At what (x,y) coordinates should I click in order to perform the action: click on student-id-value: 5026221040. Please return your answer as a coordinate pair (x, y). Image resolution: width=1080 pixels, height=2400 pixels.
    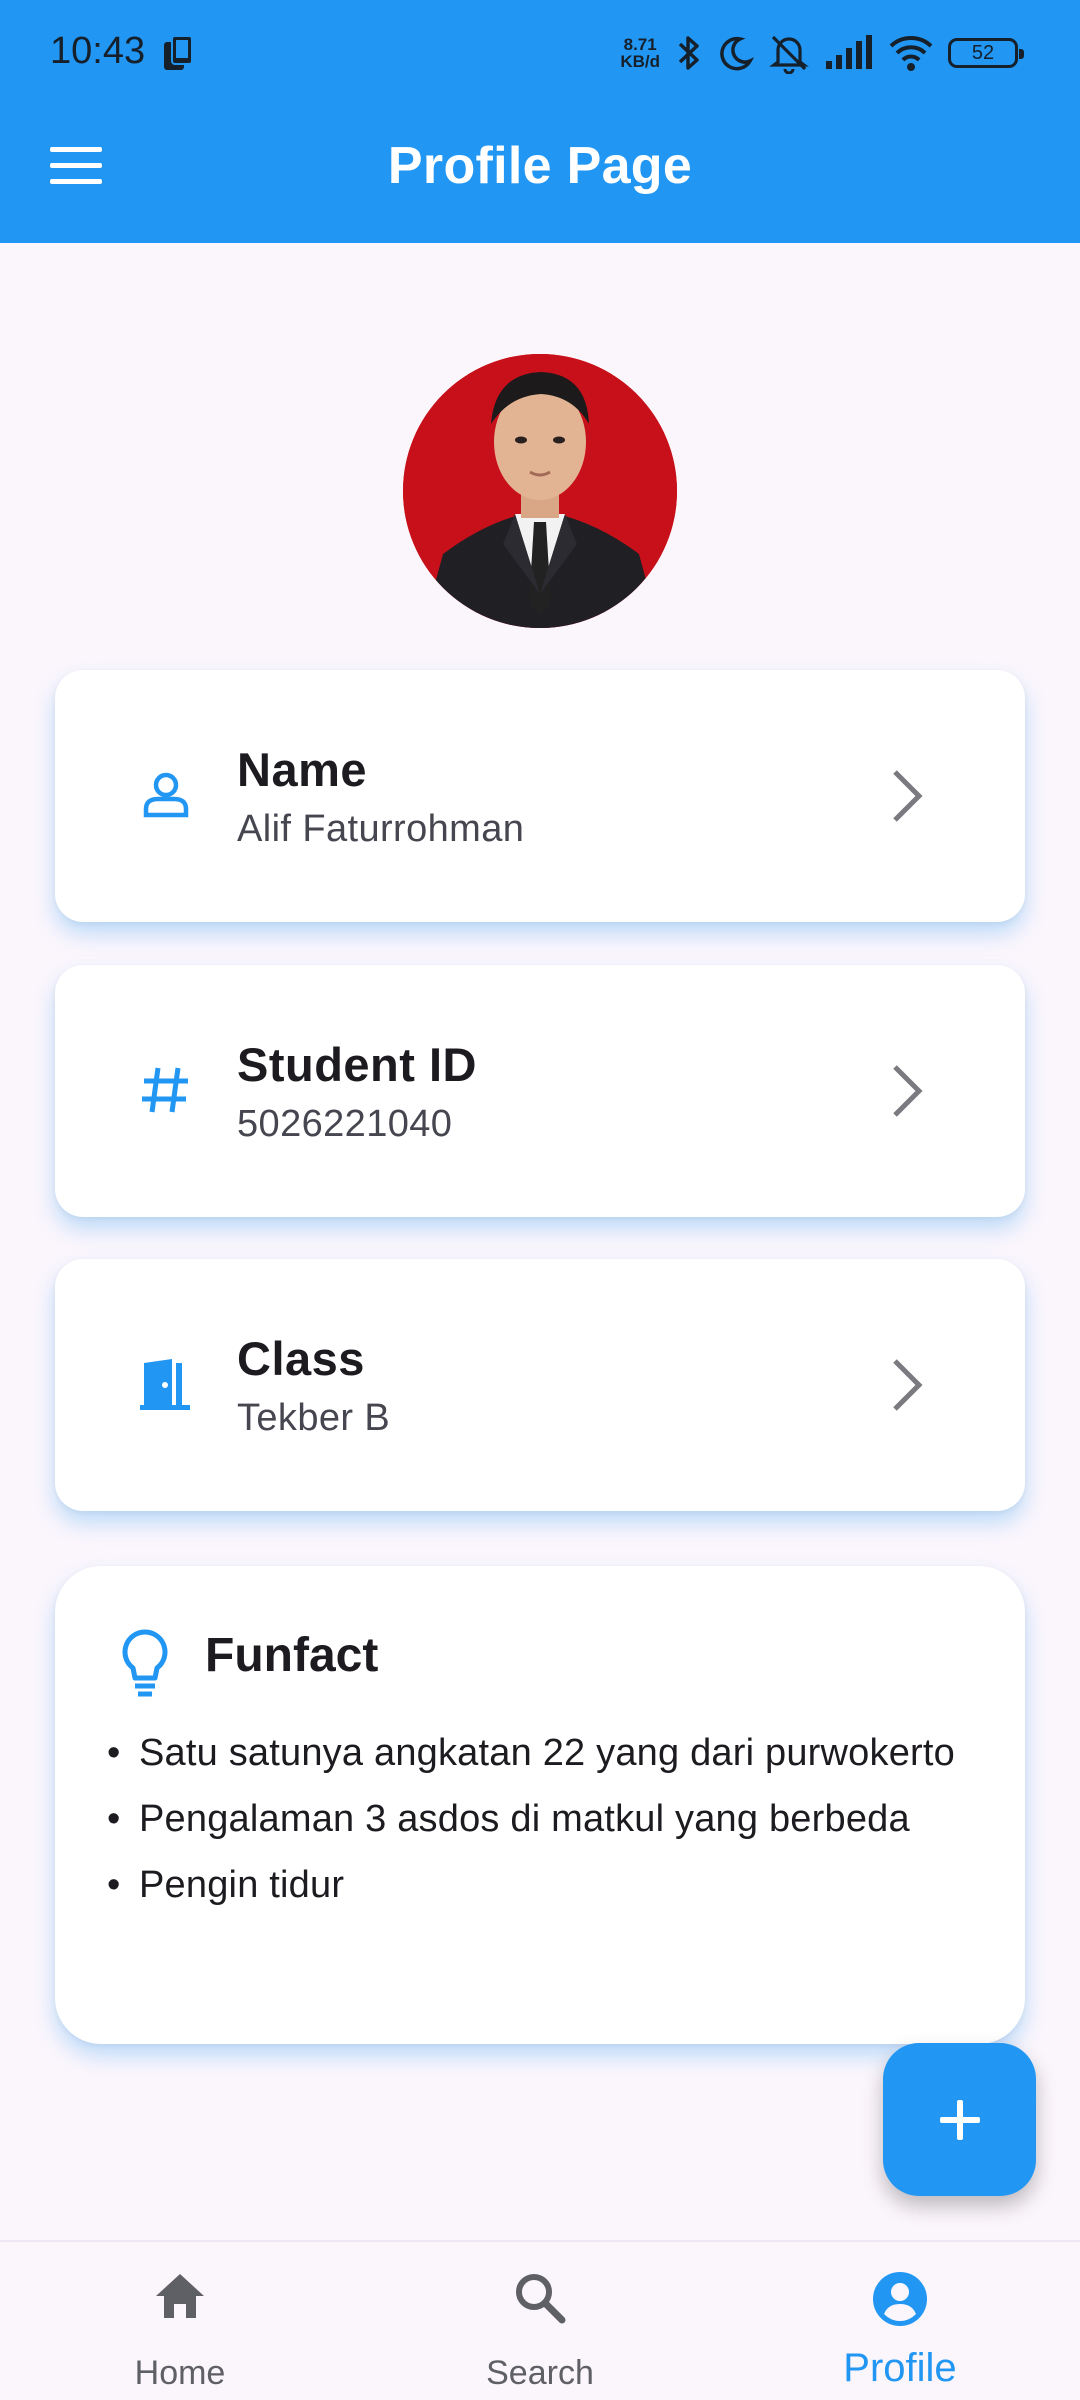
    Looking at the image, I should click on (345, 1124).